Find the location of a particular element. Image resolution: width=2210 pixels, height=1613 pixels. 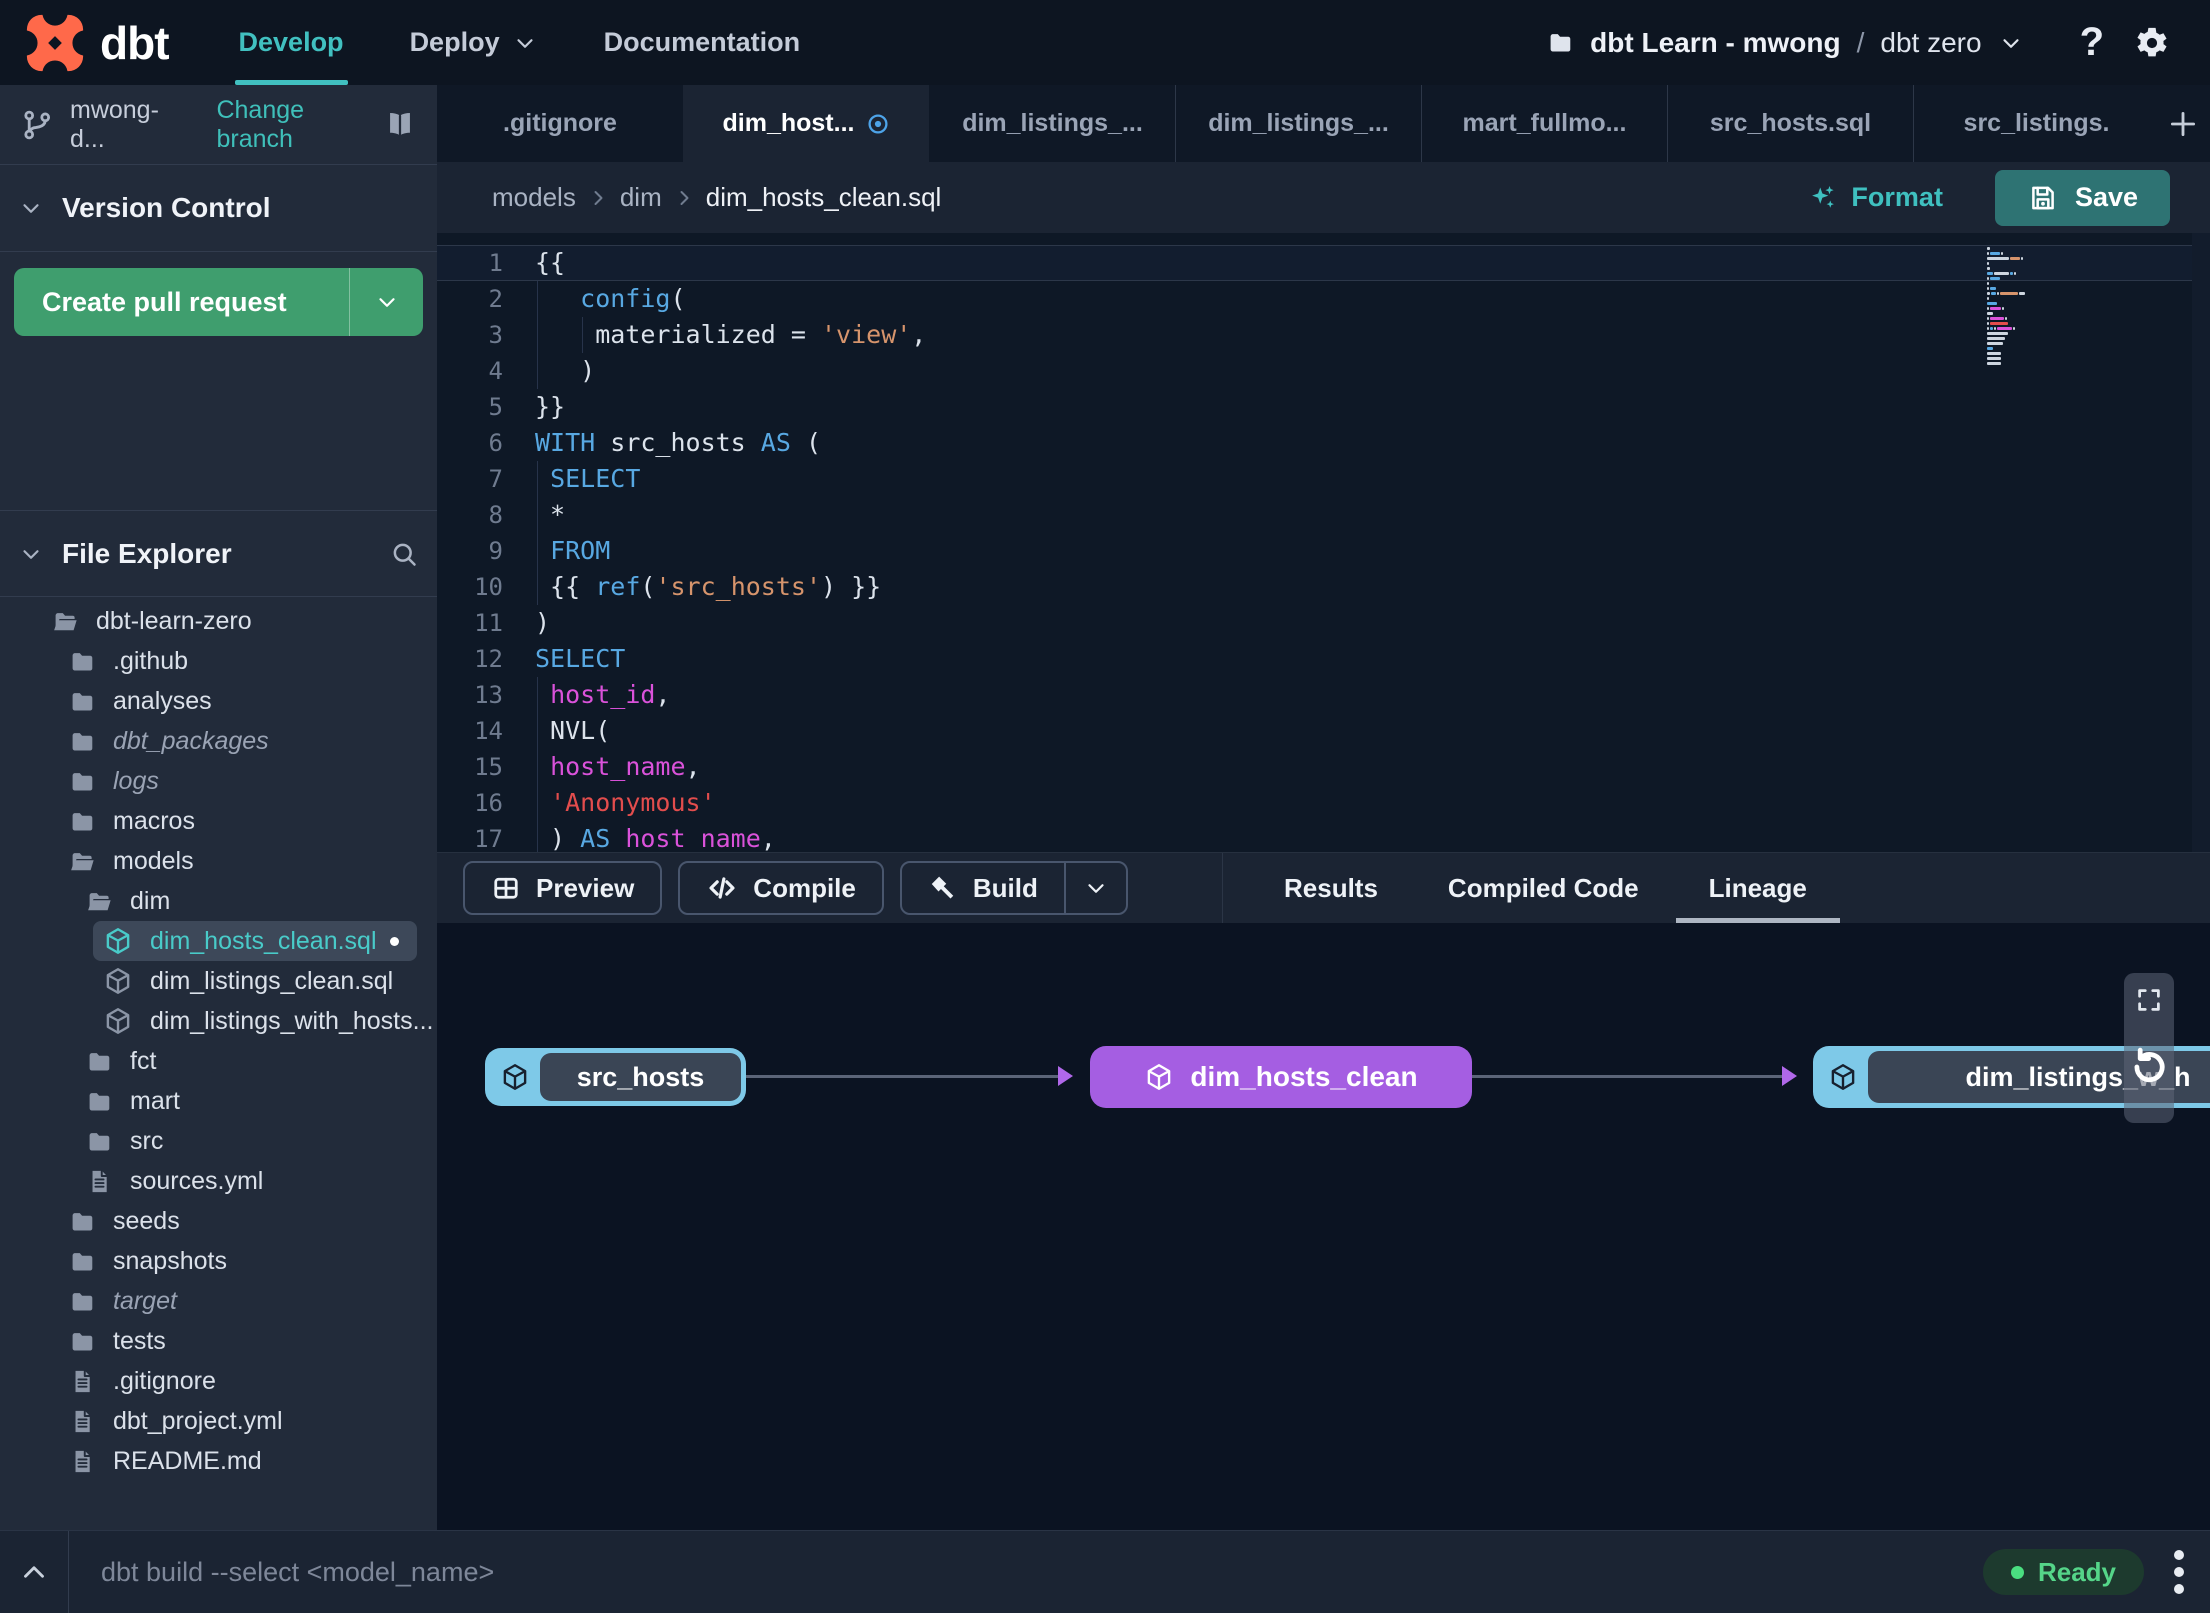

breadcrumb-models: models is located at coordinates (534, 197).